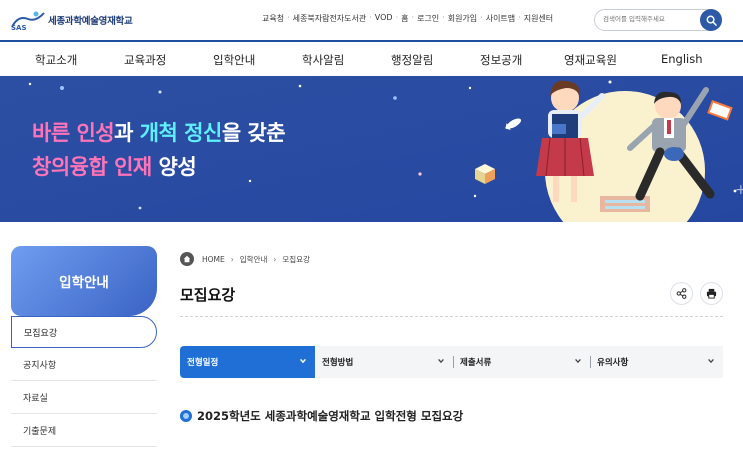 Image resolution: width=743 pixels, height=449 pixels. I want to click on search-icon, so click(711, 20).